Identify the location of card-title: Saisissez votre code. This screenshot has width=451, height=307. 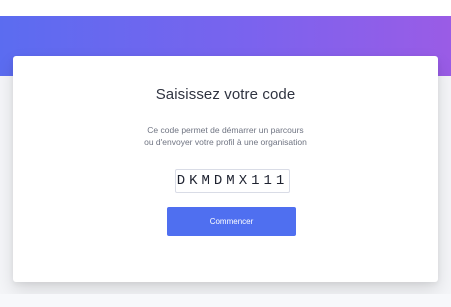
(225, 94).